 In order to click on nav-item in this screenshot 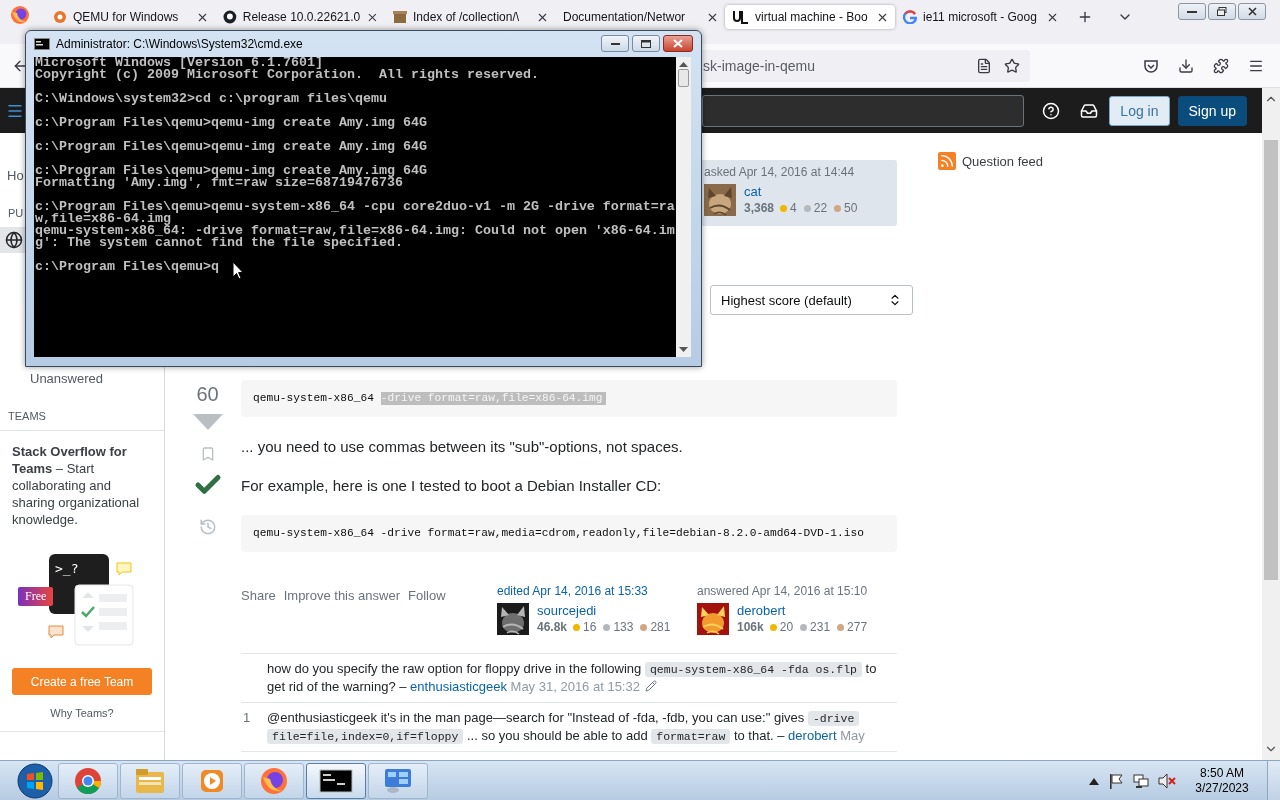, I will do `click(12, 240)`.